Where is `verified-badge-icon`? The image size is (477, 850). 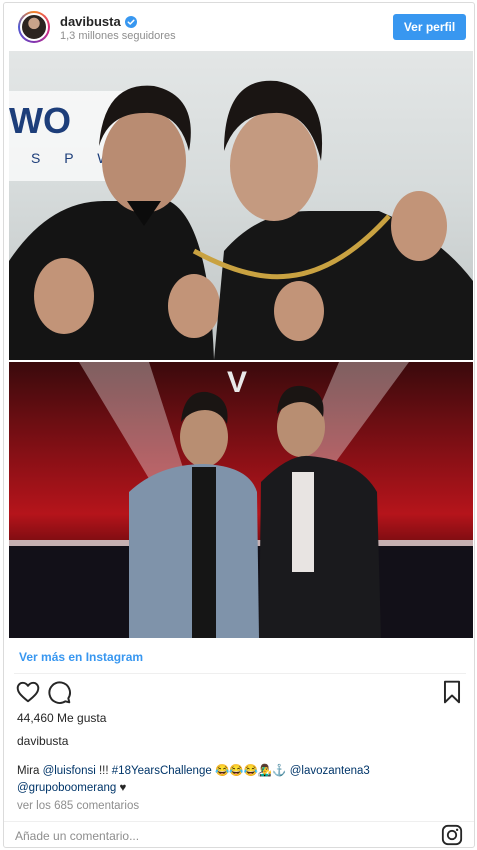 verified-badge-icon is located at coordinates (130, 21).